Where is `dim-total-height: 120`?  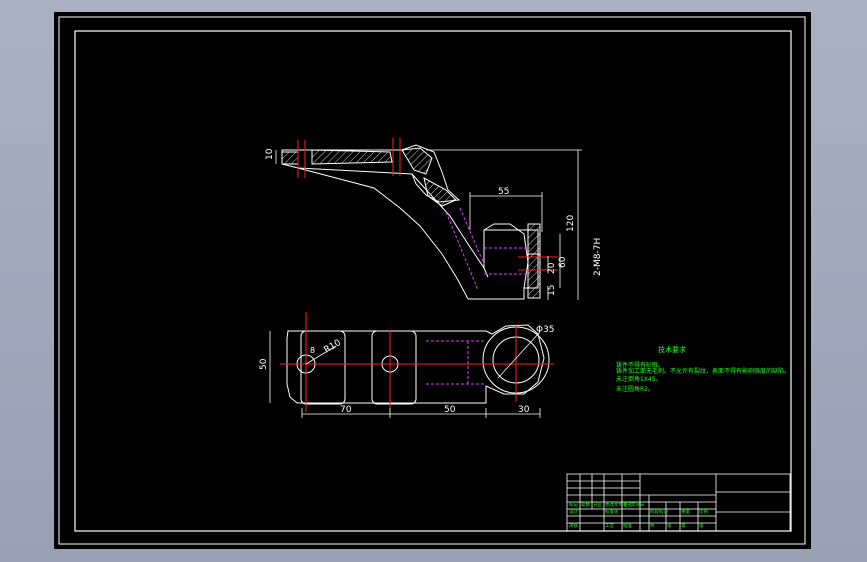 dim-total-height: 120 is located at coordinates (571, 223).